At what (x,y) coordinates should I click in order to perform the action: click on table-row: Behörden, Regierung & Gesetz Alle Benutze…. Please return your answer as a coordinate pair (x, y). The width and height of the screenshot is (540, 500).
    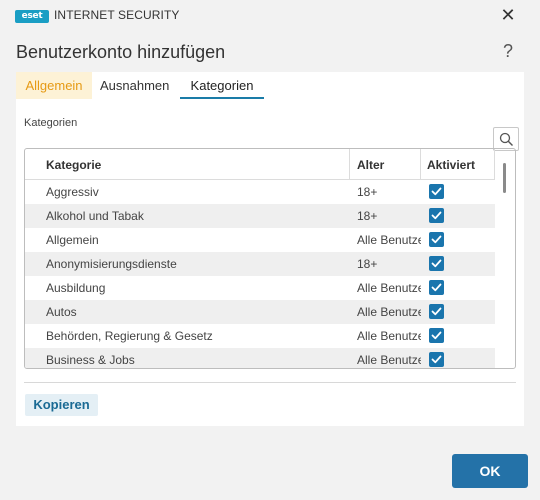
    Looking at the image, I should click on (260, 336).